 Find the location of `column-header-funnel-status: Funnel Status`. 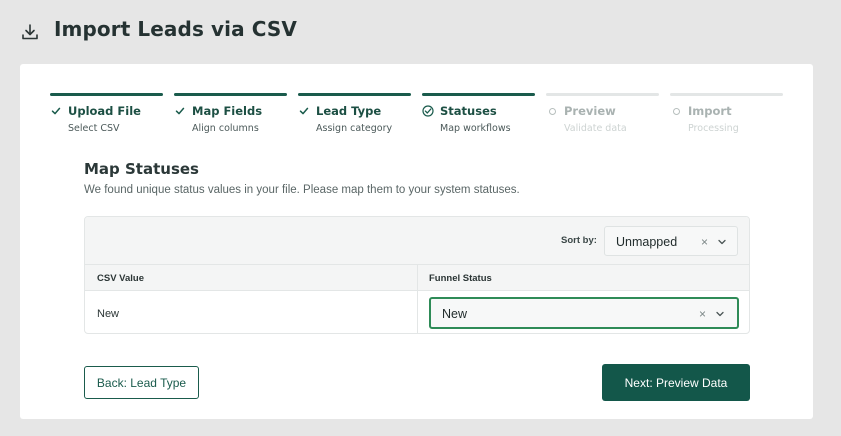

column-header-funnel-status: Funnel Status is located at coordinates (460, 278).